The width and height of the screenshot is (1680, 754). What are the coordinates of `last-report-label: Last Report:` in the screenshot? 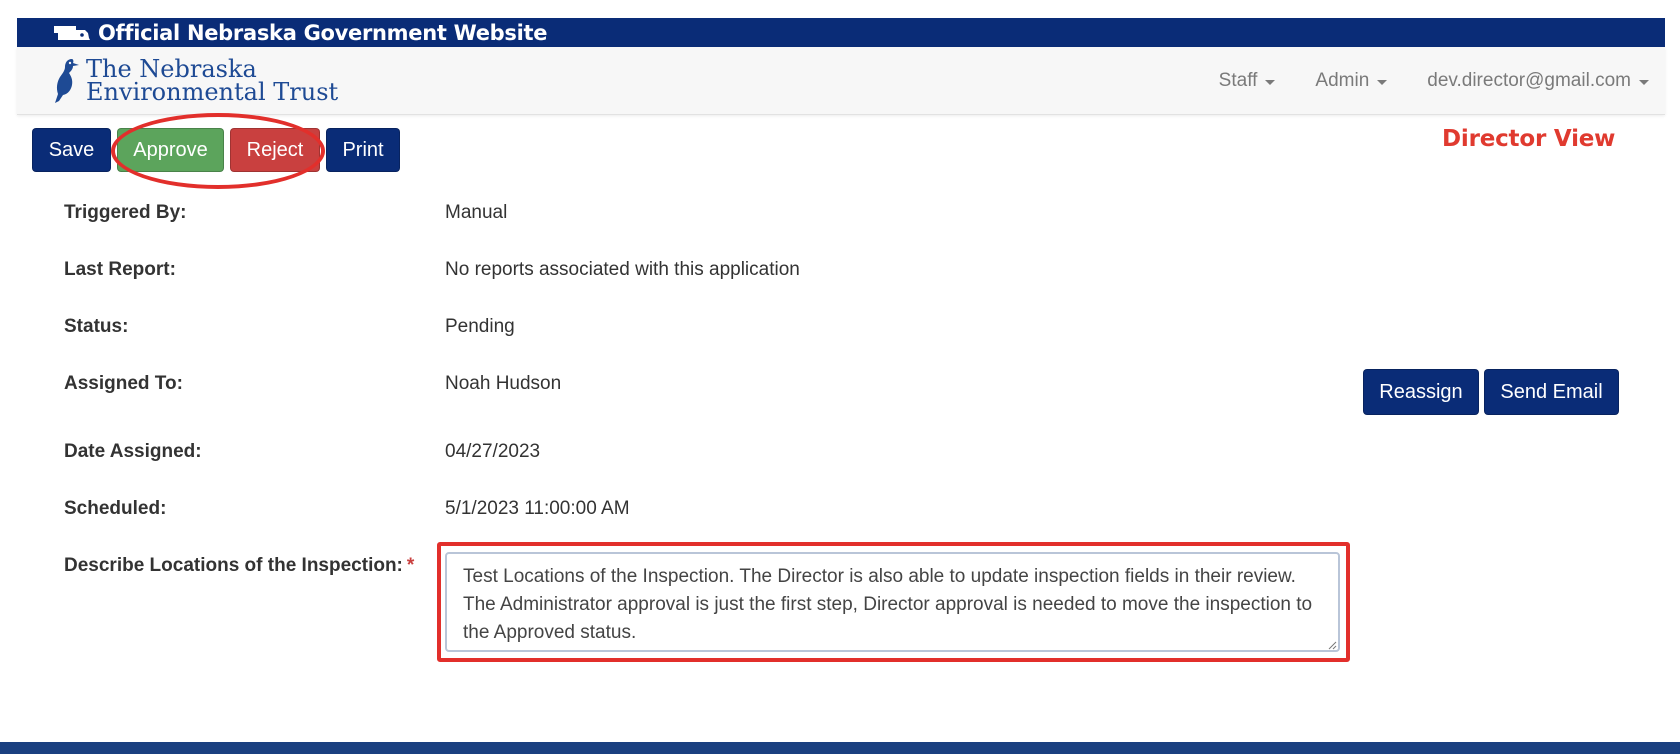 It's located at (120, 269).